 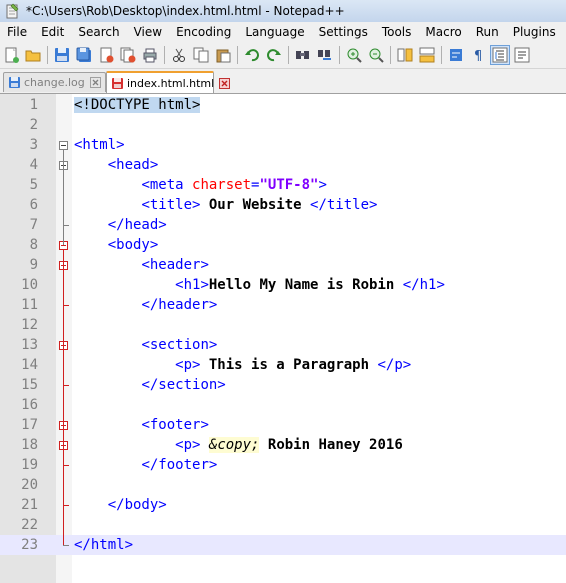 I want to click on code-line: 14 <p> This is a Paragraph </p>, so click(x=283, y=365).